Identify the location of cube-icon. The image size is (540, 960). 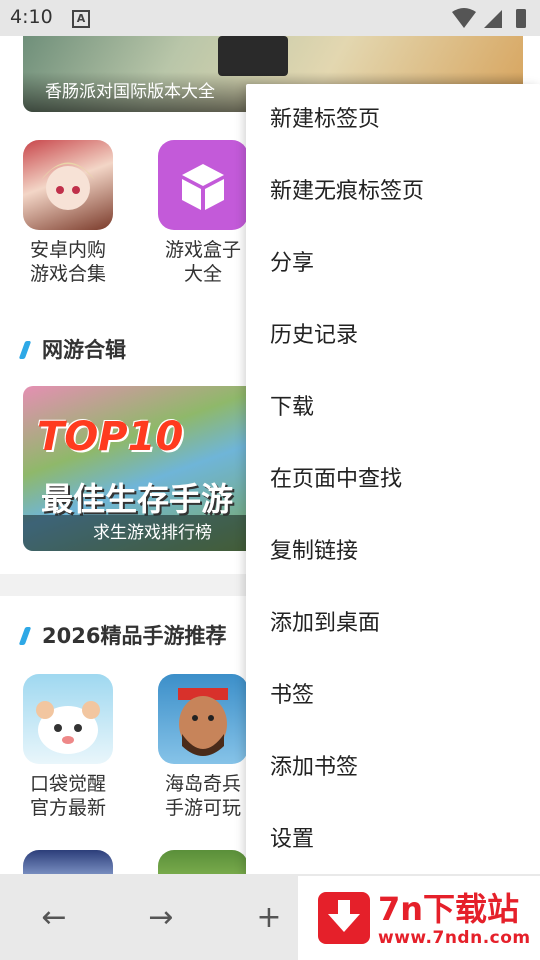
(203, 185).